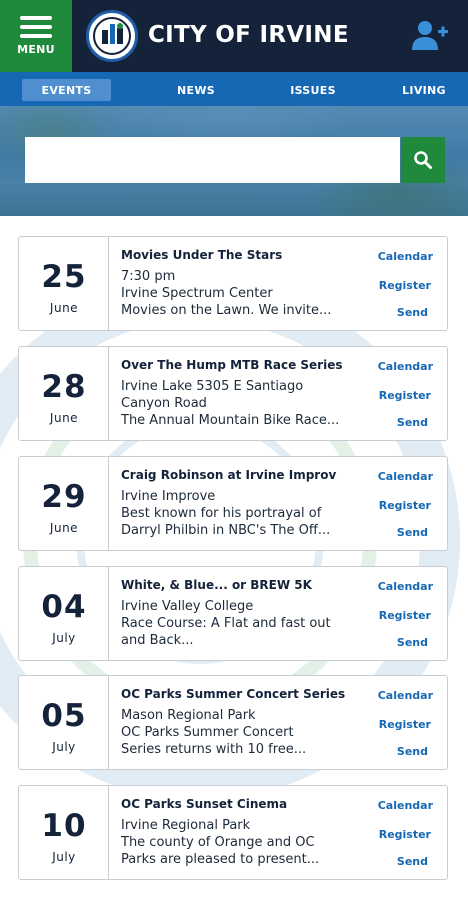  Describe the element at coordinates (218, 842) in the screenshot. I see `event-detail-line: The county of Orange and OC` at that location.